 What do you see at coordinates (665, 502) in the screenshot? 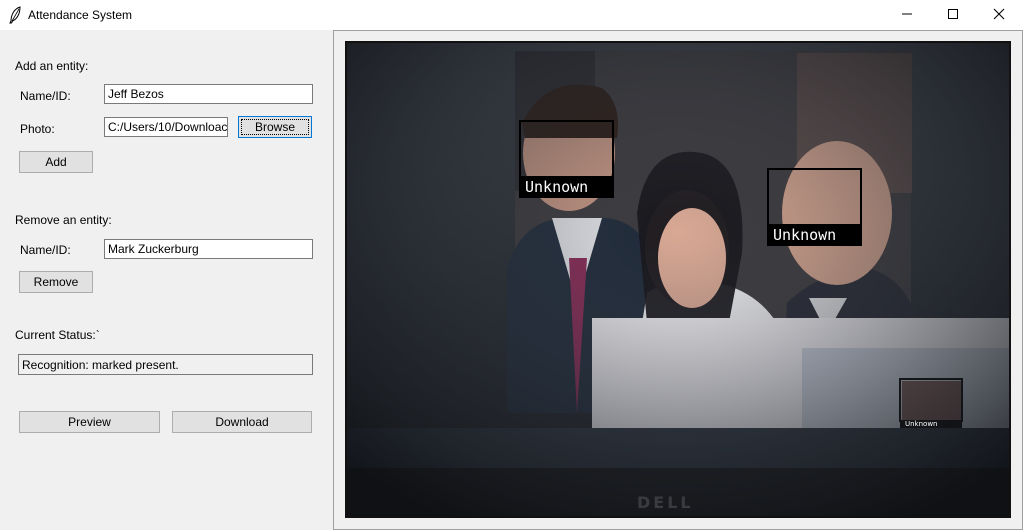
I see `monitor-brand-logo: DELL` at bounding box center [665, 502].